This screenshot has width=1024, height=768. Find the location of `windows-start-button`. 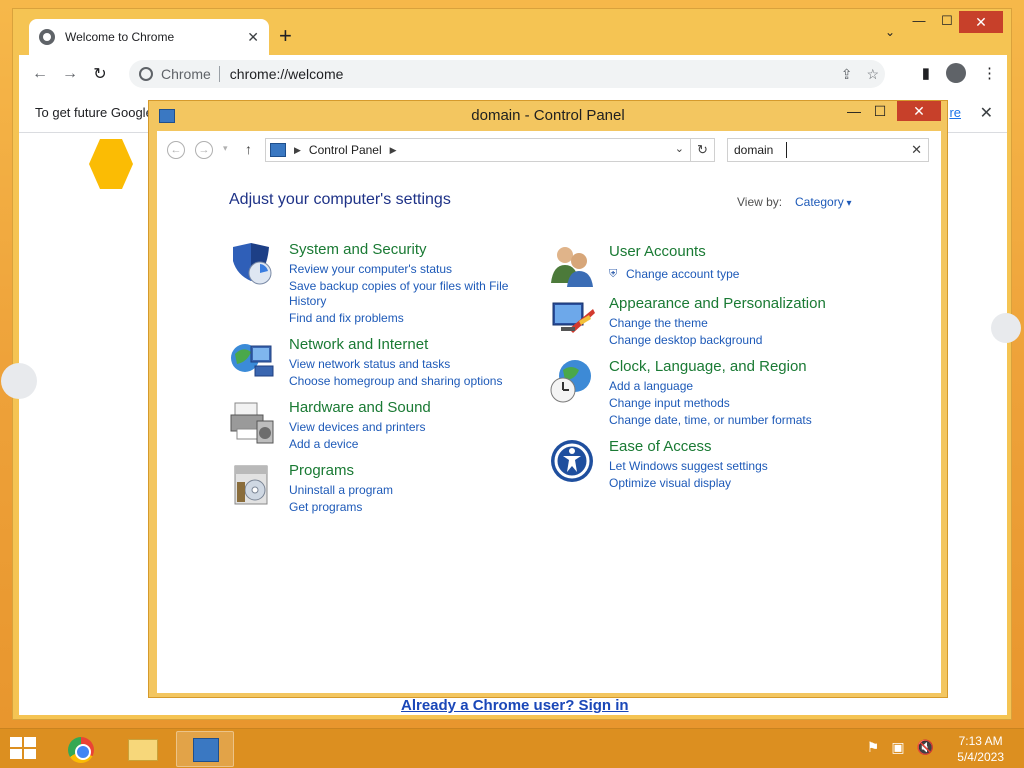

windows-start-button is located at coordinates (24, 749).